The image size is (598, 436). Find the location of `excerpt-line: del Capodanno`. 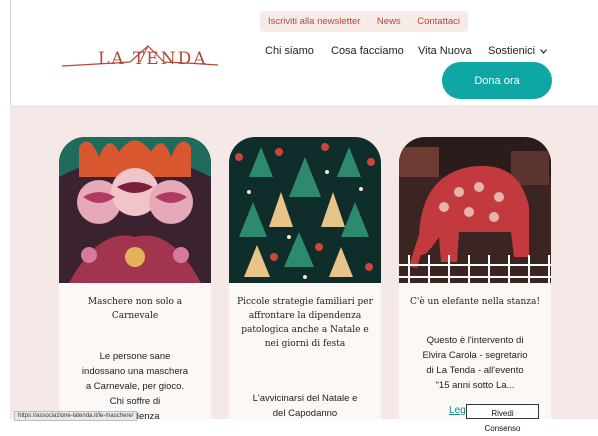

excerpt-line: del Capodanno is located at coordinates (305, 413).